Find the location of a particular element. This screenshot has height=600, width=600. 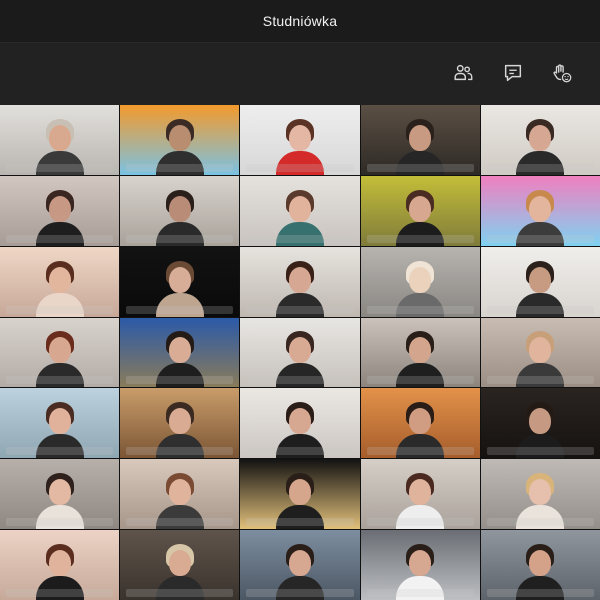

chat-button is located at coordinates (513, 73).